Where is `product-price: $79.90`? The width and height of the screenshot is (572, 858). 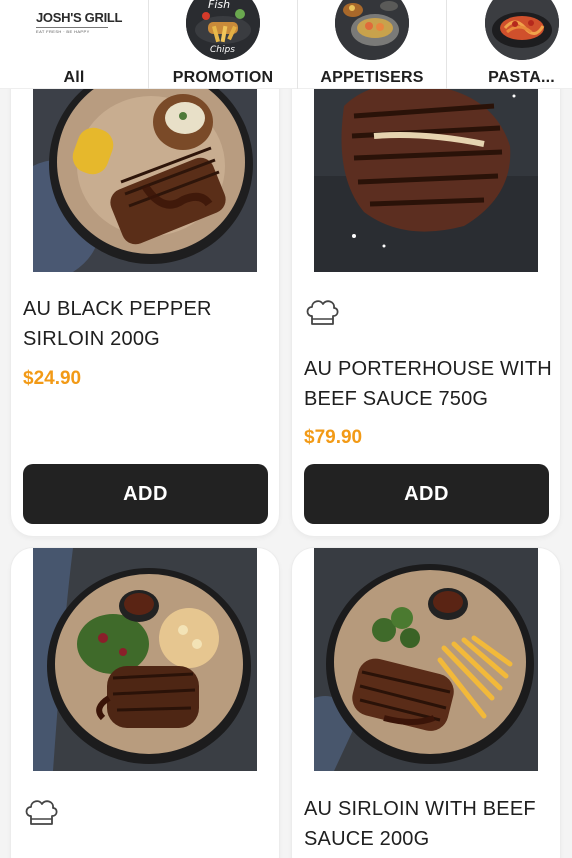
product-price: $79.90 is located at coordinates (333, 437).